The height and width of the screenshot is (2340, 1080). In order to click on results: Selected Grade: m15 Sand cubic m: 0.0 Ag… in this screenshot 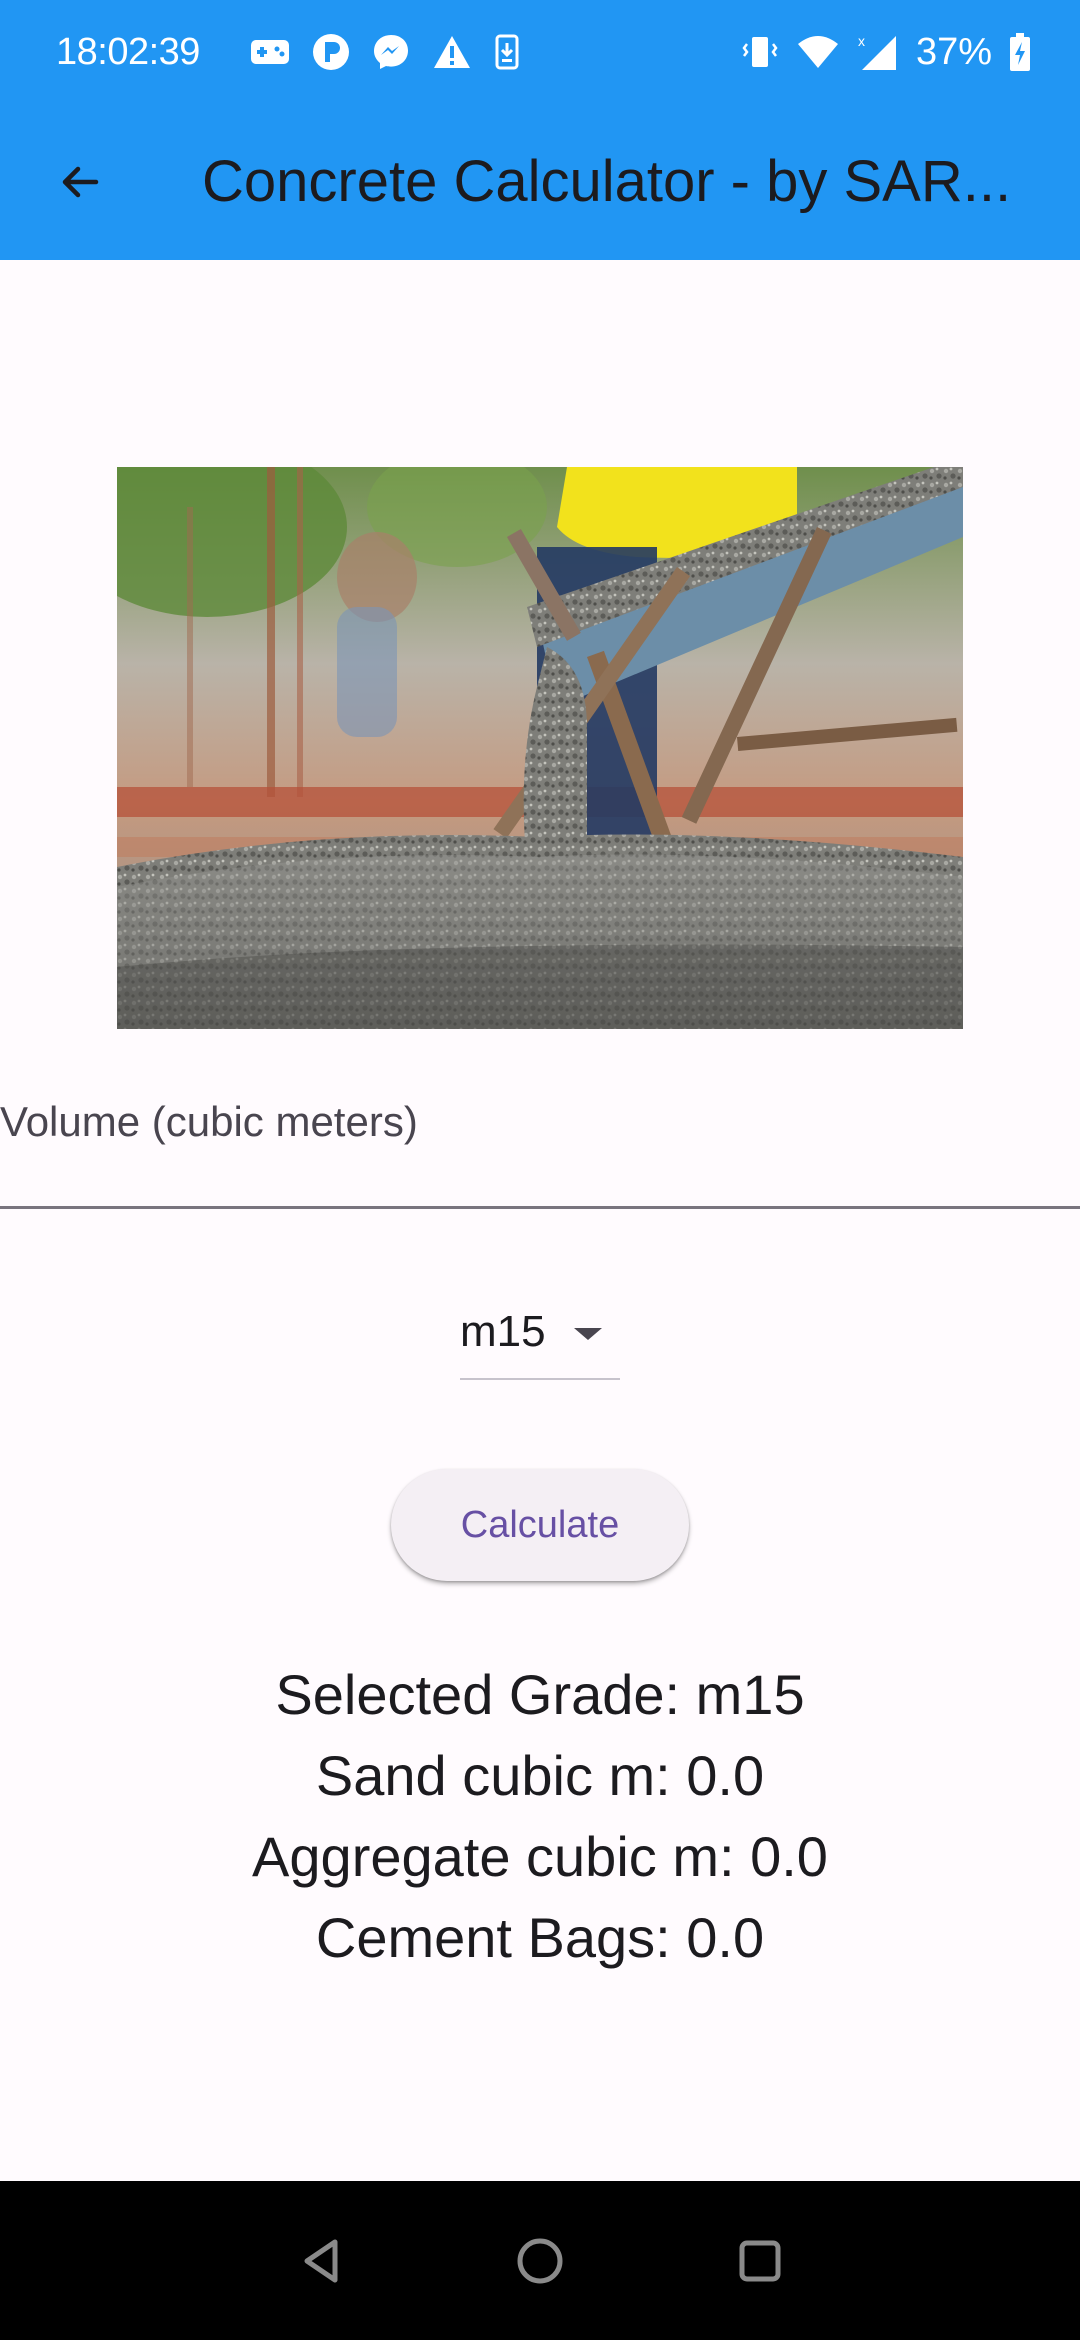, I will do `click(540, 1816)`.